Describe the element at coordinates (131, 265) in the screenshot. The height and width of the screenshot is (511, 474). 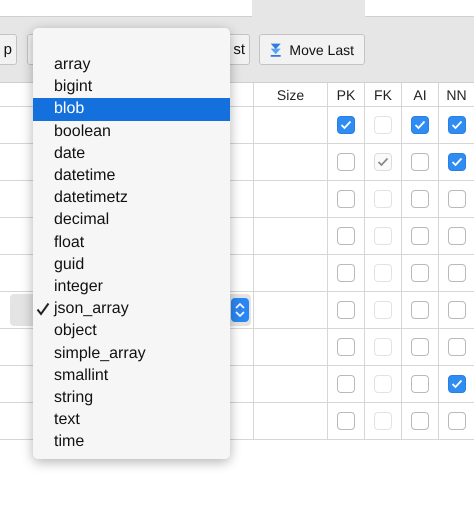
I see `menu-item: guid` at that location.